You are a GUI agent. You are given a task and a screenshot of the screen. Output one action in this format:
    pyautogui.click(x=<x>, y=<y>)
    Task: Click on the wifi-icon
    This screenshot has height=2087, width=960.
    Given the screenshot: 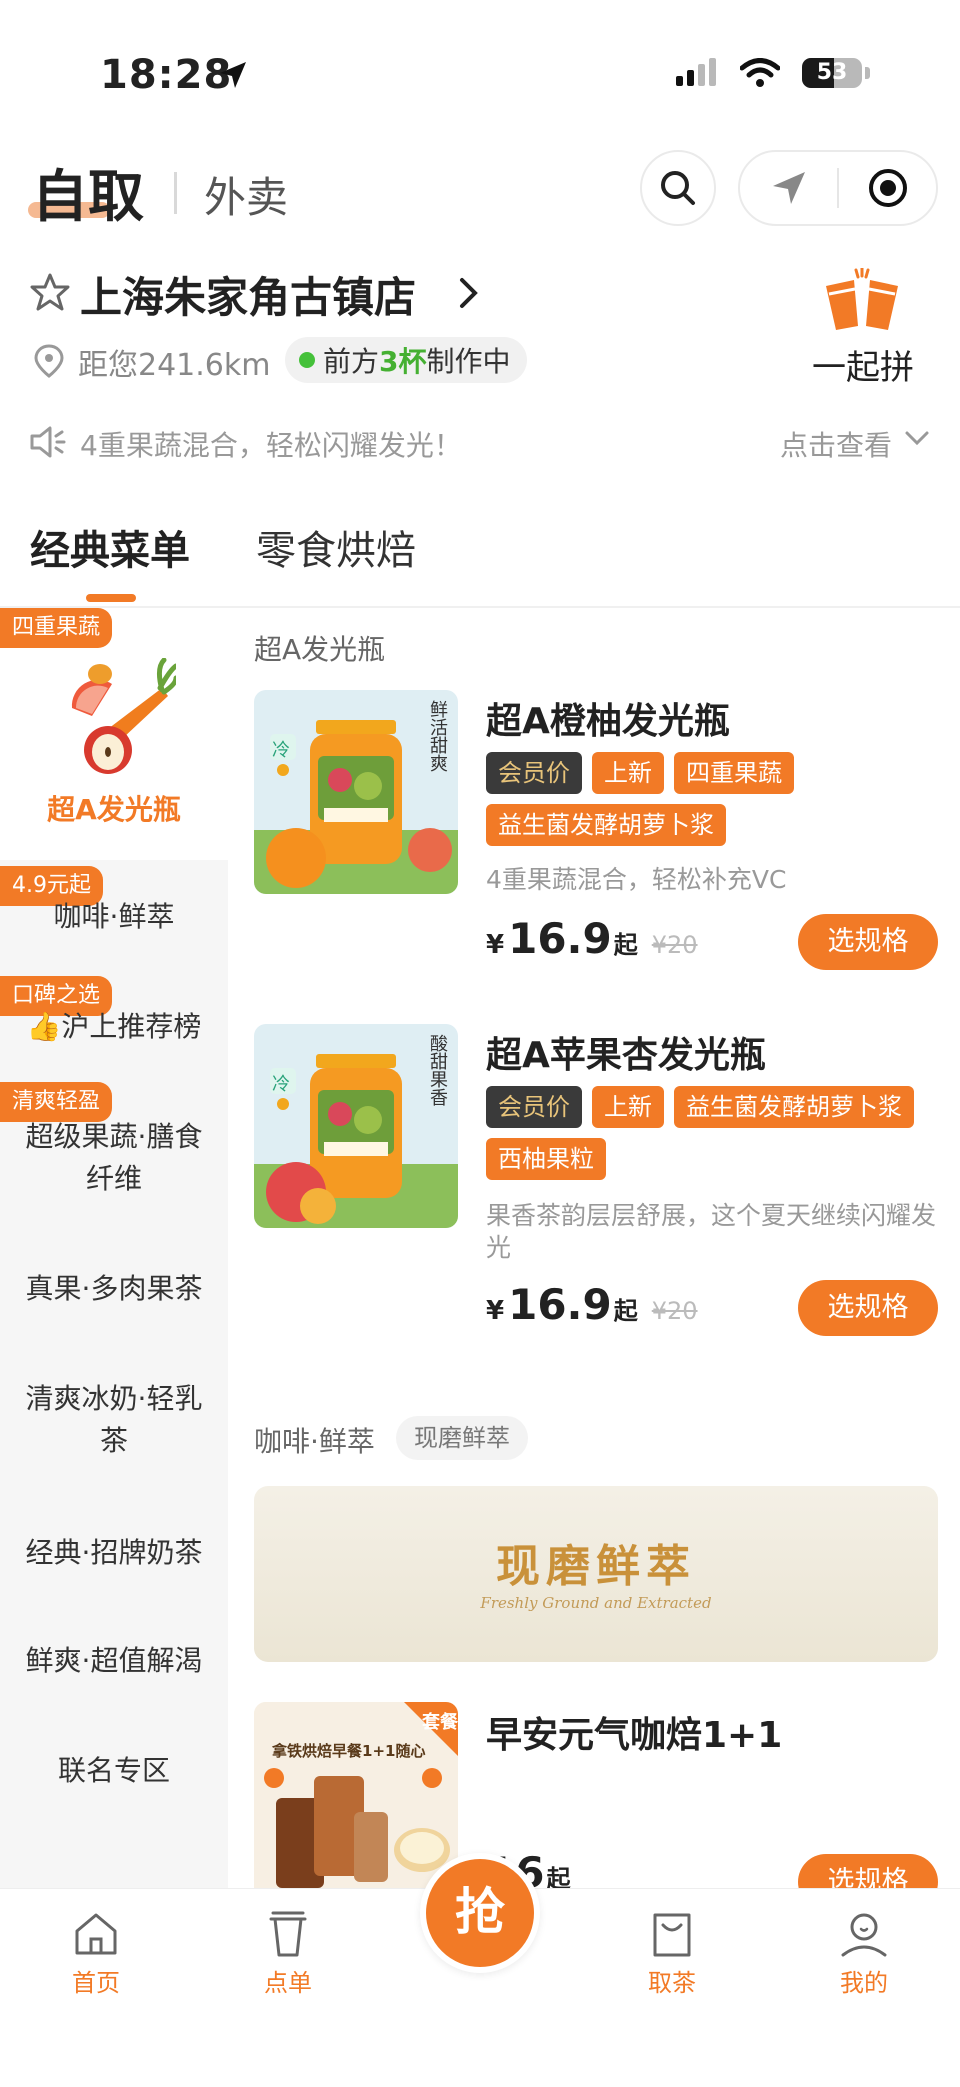 What is the action you would take?
    pyautogui.click(x=760, y=72)
    